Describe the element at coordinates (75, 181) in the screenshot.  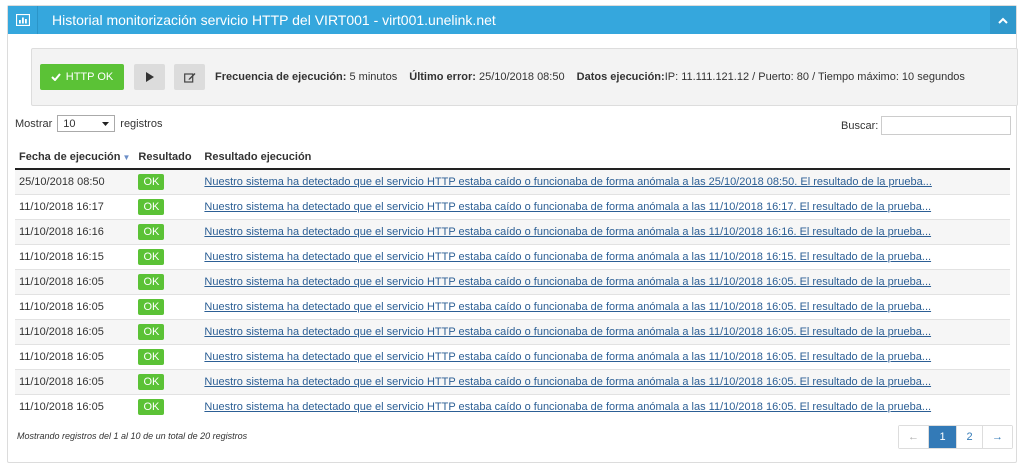
I see `fecha-cell: 25/10/2018 08:50` at that location.